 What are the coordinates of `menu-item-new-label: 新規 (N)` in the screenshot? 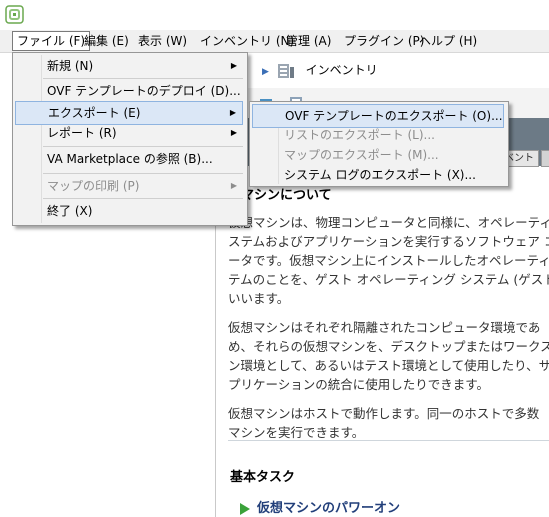 It's located at (70, 66).